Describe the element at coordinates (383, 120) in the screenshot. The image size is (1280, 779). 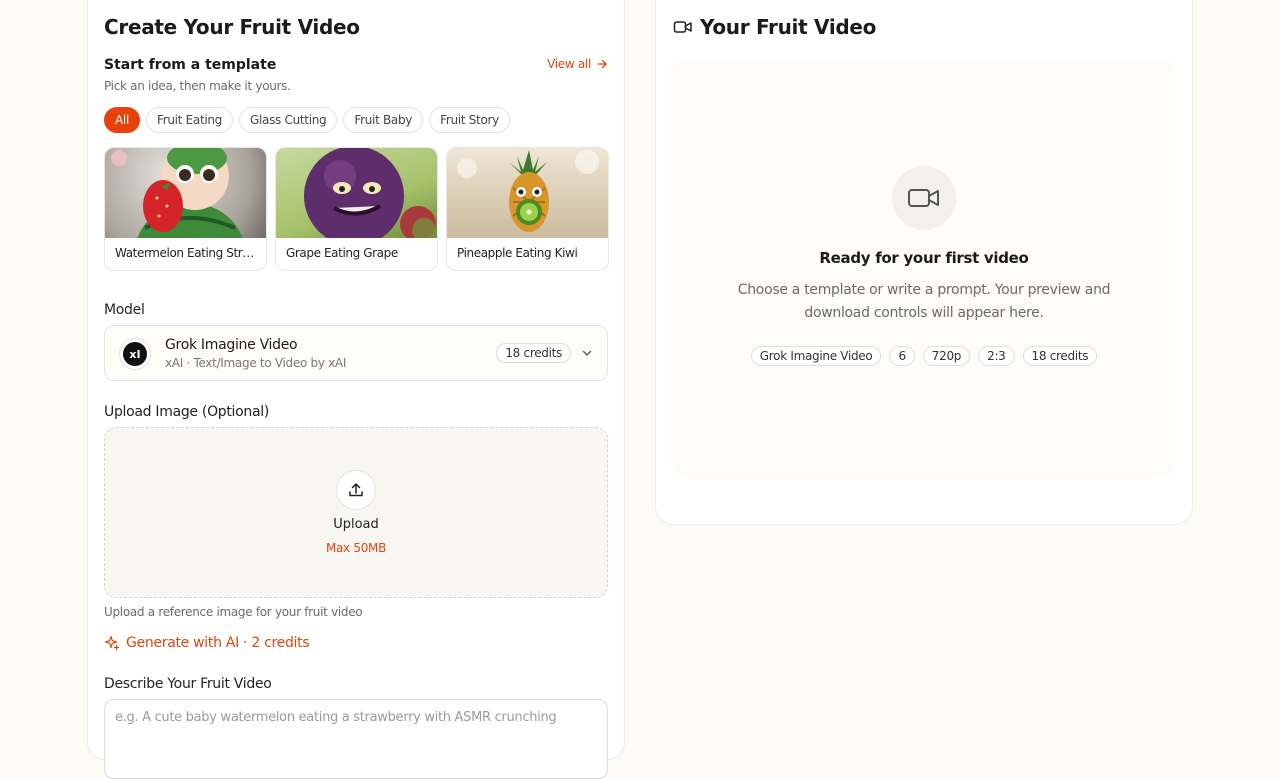
I see `filter-chip-fruit-baby: Fruit Baby` at that location.